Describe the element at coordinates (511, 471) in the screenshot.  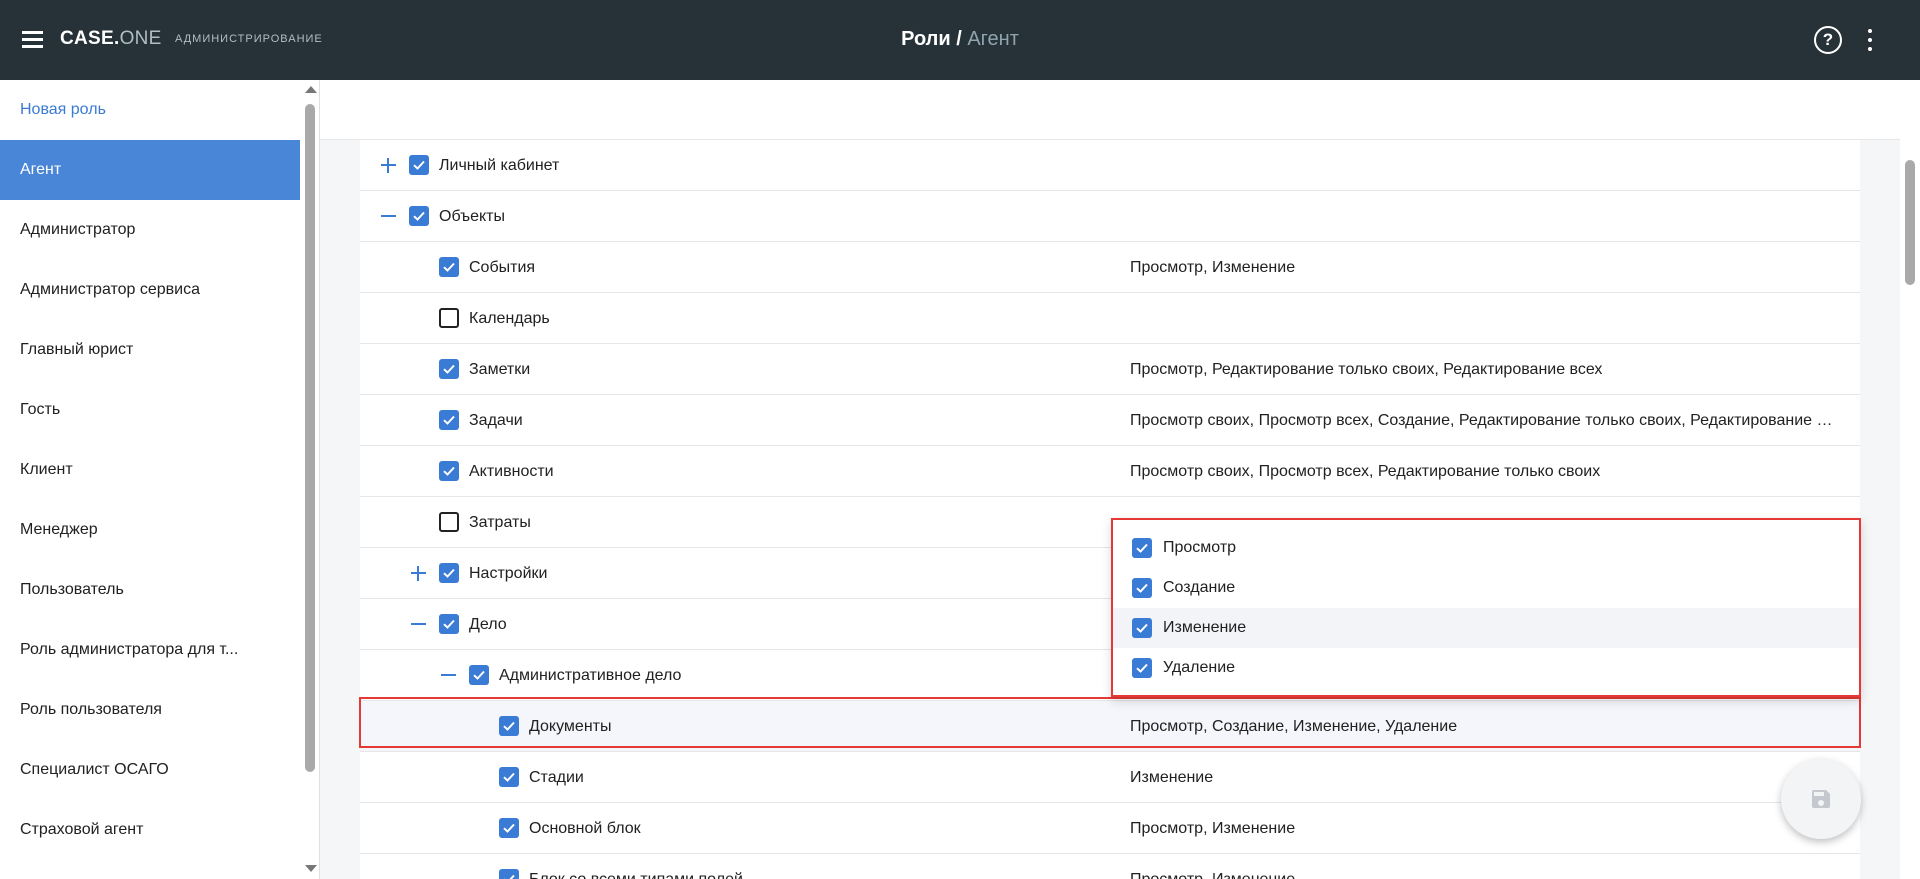
I see `tree-row-label: Активности` at that location.